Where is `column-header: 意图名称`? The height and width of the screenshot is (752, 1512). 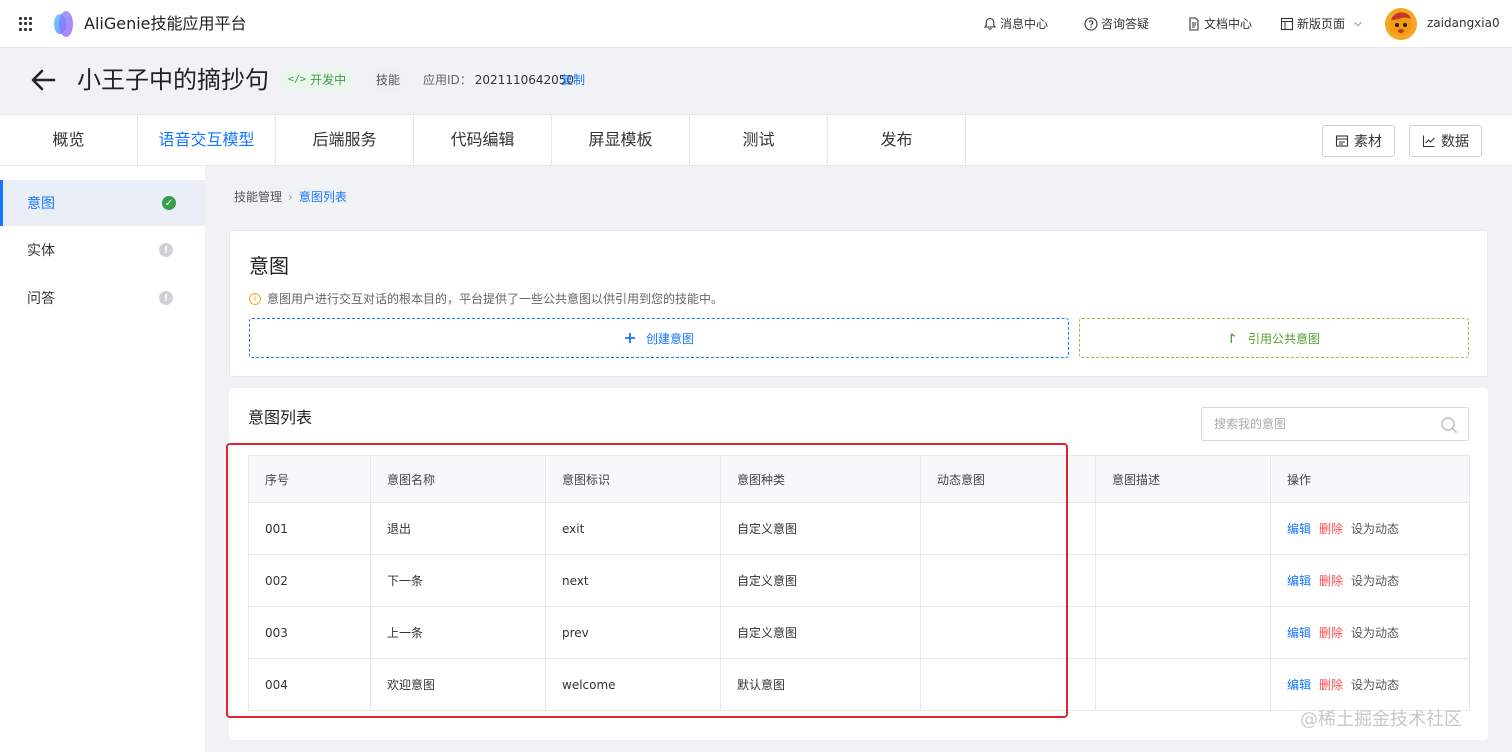
column-header: 意图名称 is located at coordinates (458, 479).